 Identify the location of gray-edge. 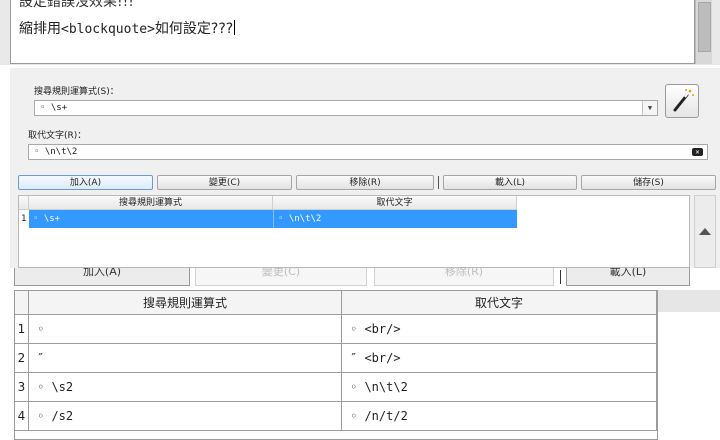
(689, 301).